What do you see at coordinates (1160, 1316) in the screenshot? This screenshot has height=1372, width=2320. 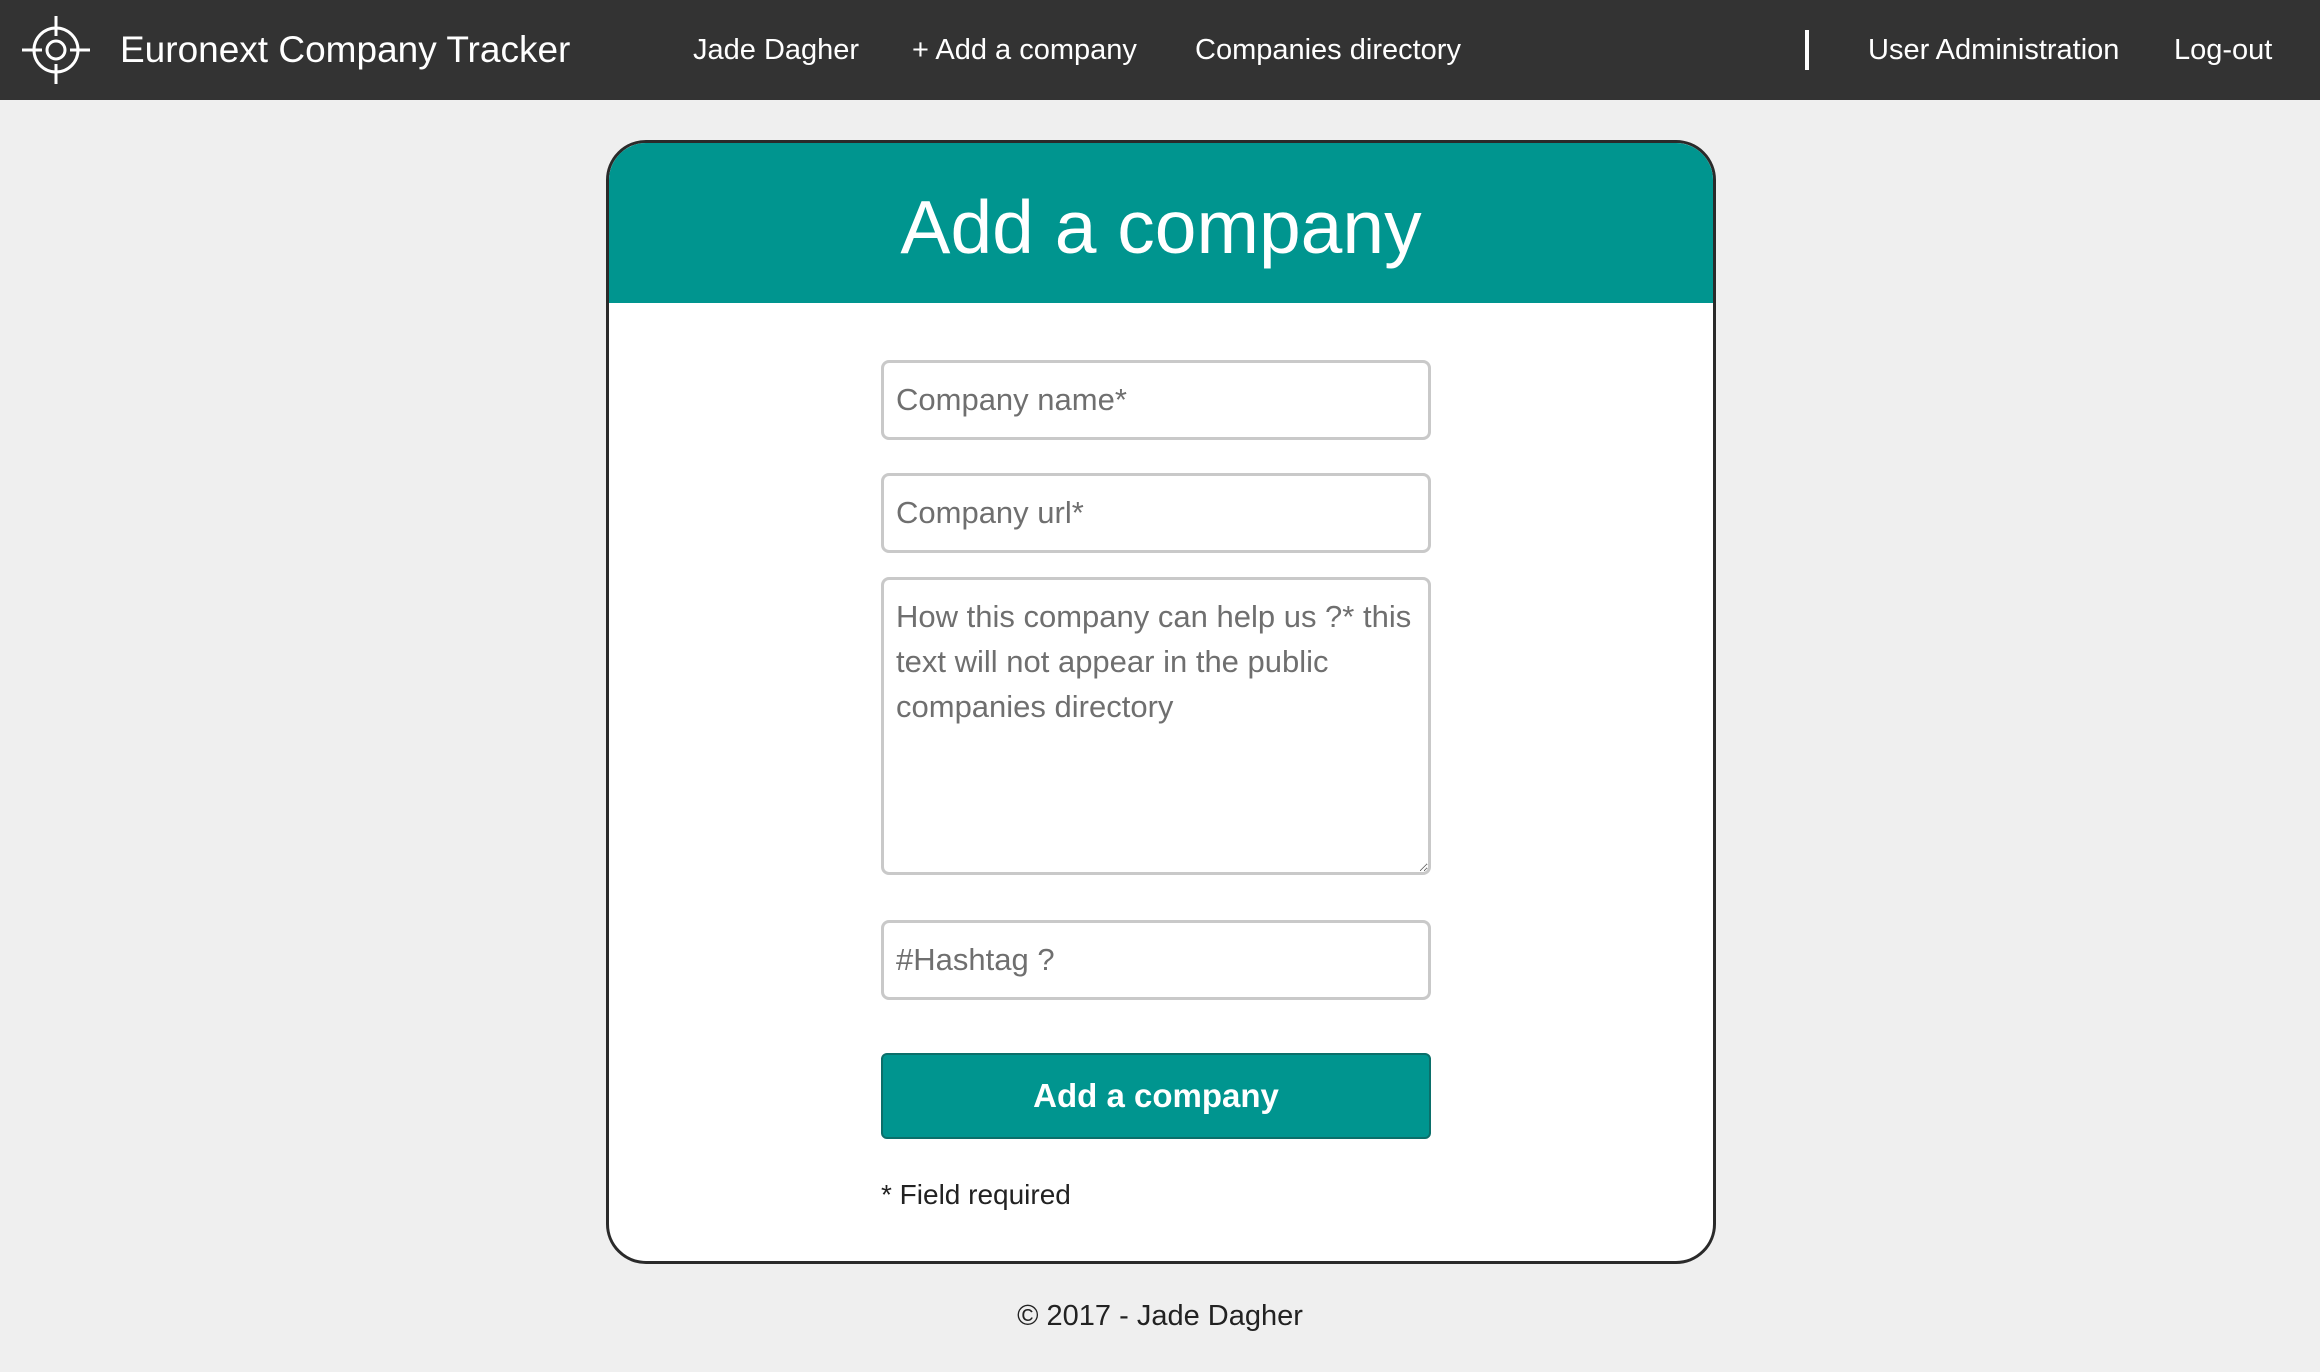 I see `footer-copyright: © 2017 - Jade Dagher` at bounding box center [1160, 1316].